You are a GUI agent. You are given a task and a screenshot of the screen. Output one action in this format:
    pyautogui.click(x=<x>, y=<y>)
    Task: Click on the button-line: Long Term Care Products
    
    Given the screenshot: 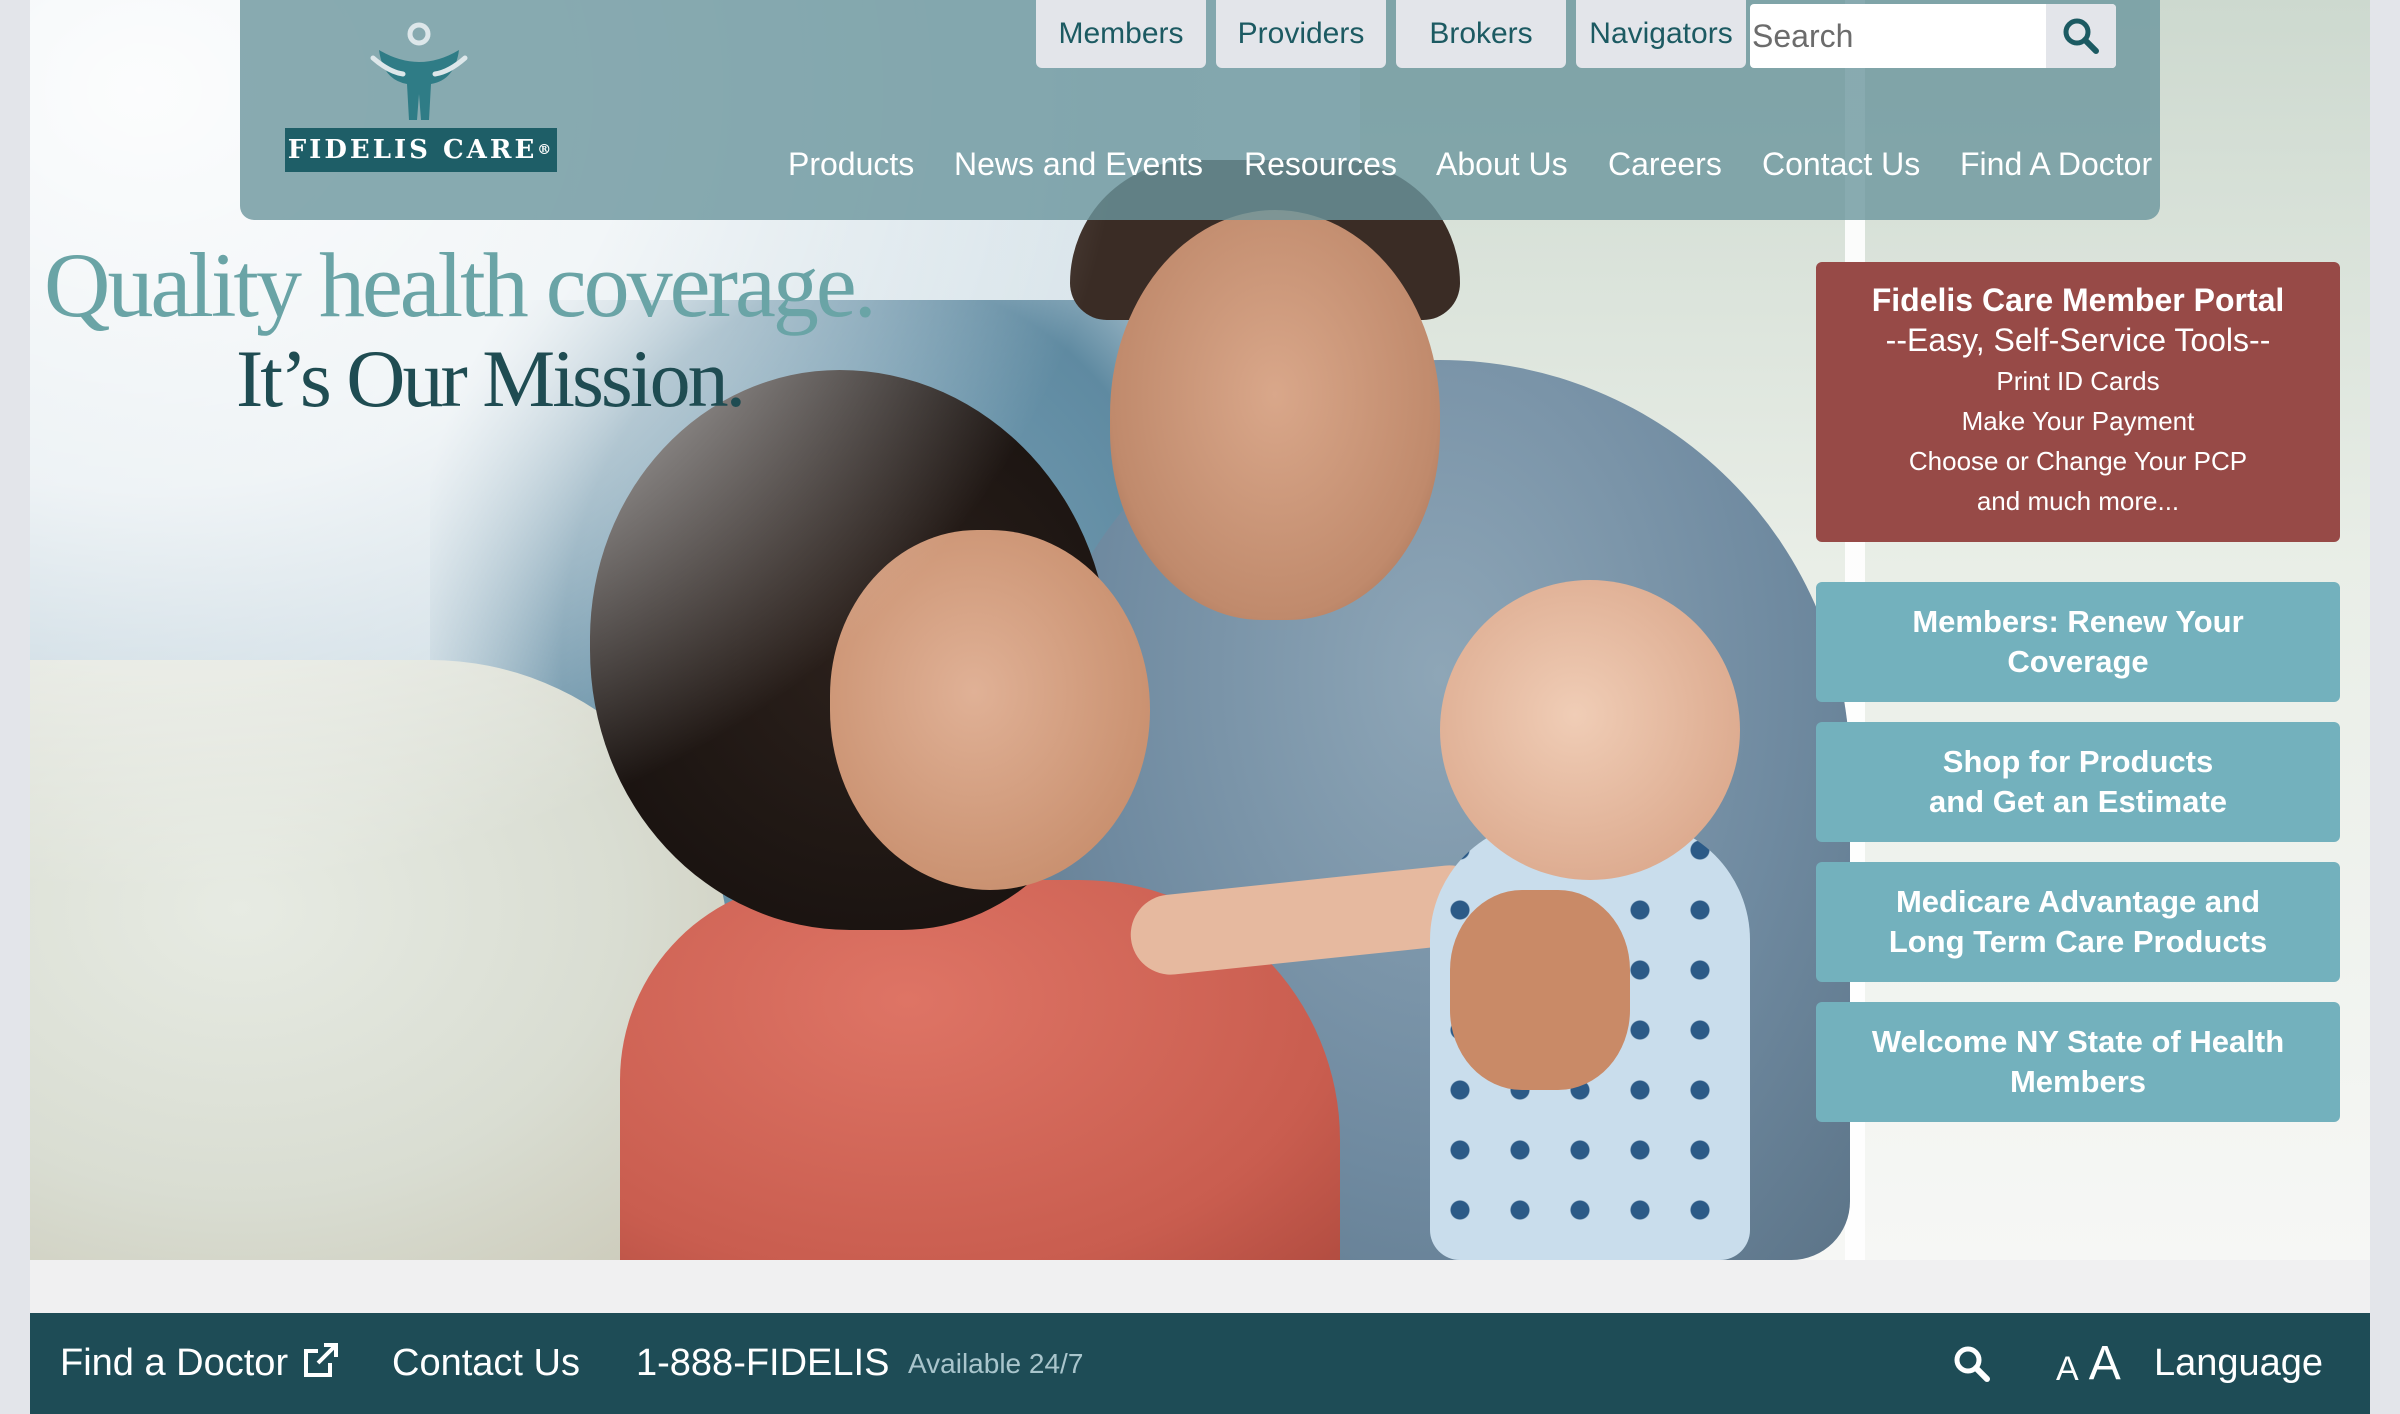 What is the action you would take?
    pyautogui.click(x=2078, y=941)
    